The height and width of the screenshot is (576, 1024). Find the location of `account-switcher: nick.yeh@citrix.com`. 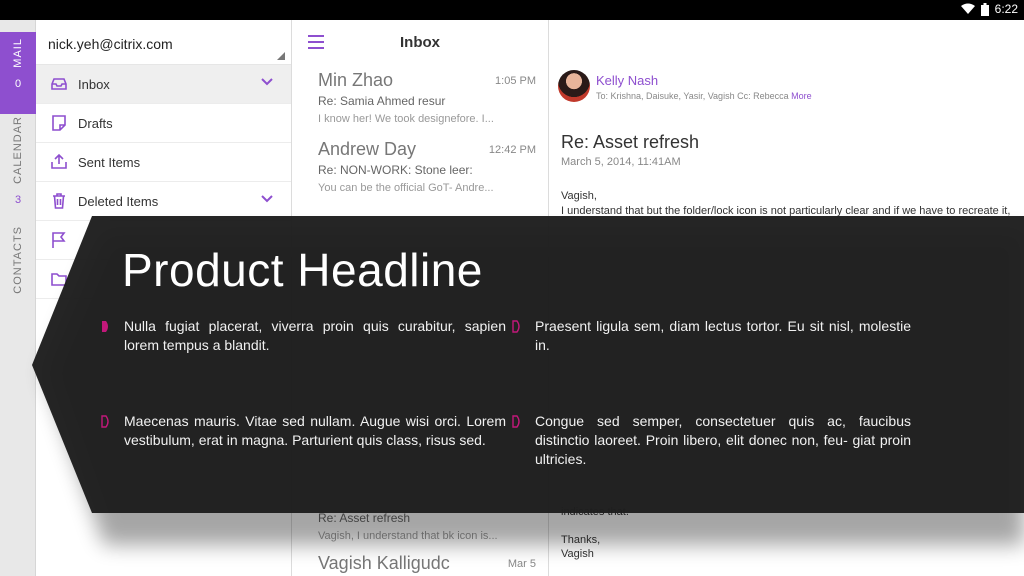

account-switcher: nick.yeh@citrix.com is located at coordinates (163, 42).